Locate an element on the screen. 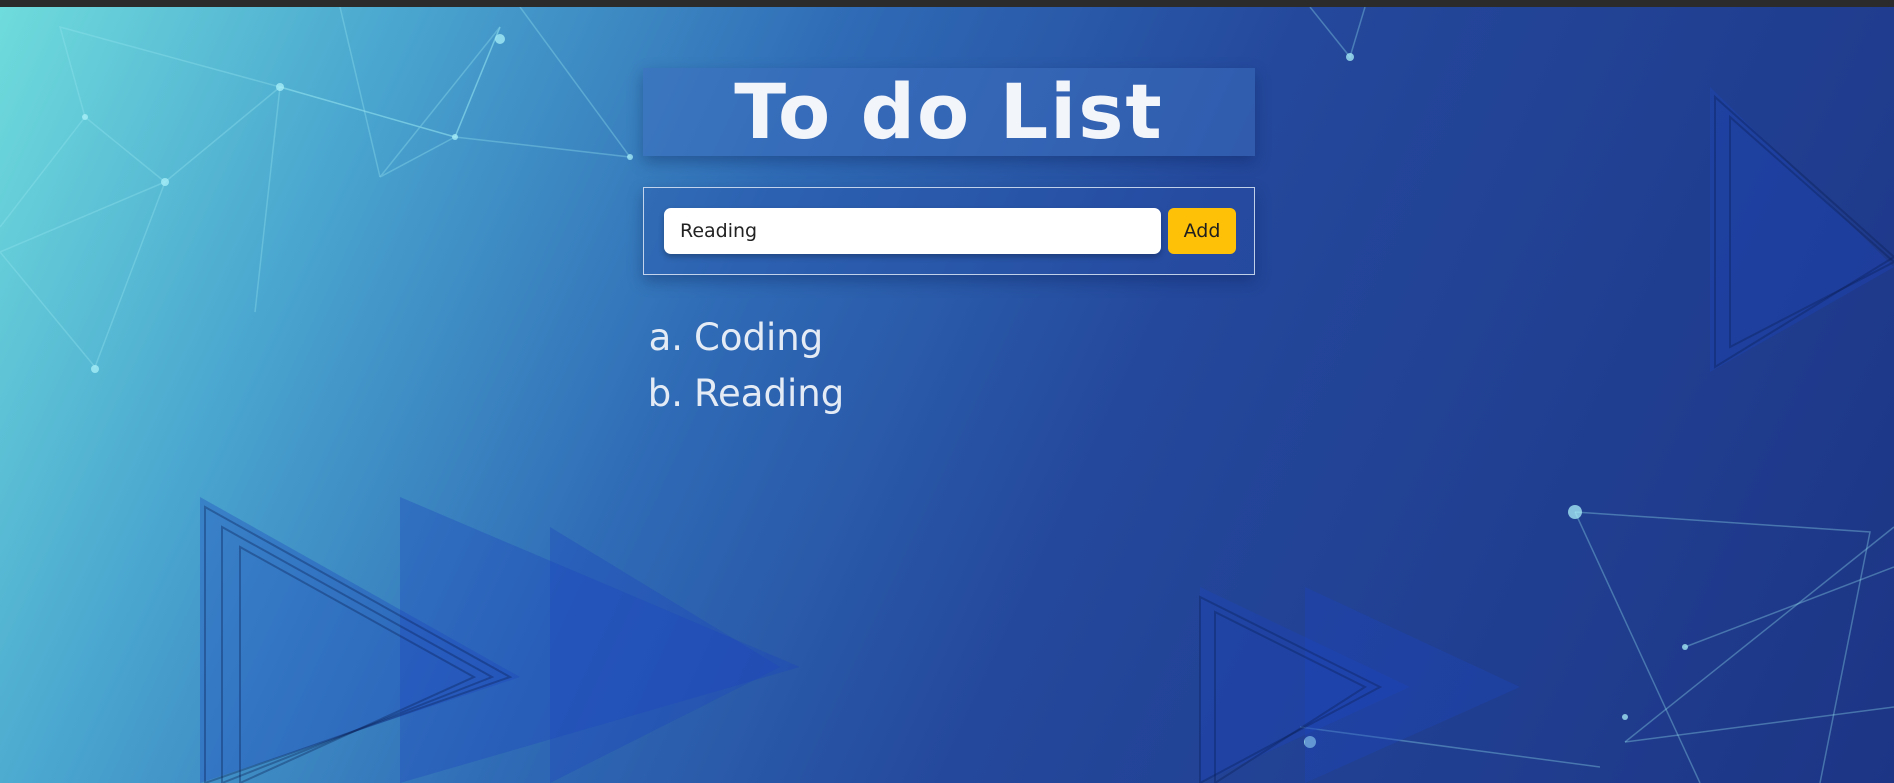 Image resolution: width=1894 pixels, height=783 pixels. todo-item-label: Reading is located at coordinates (769, 393).